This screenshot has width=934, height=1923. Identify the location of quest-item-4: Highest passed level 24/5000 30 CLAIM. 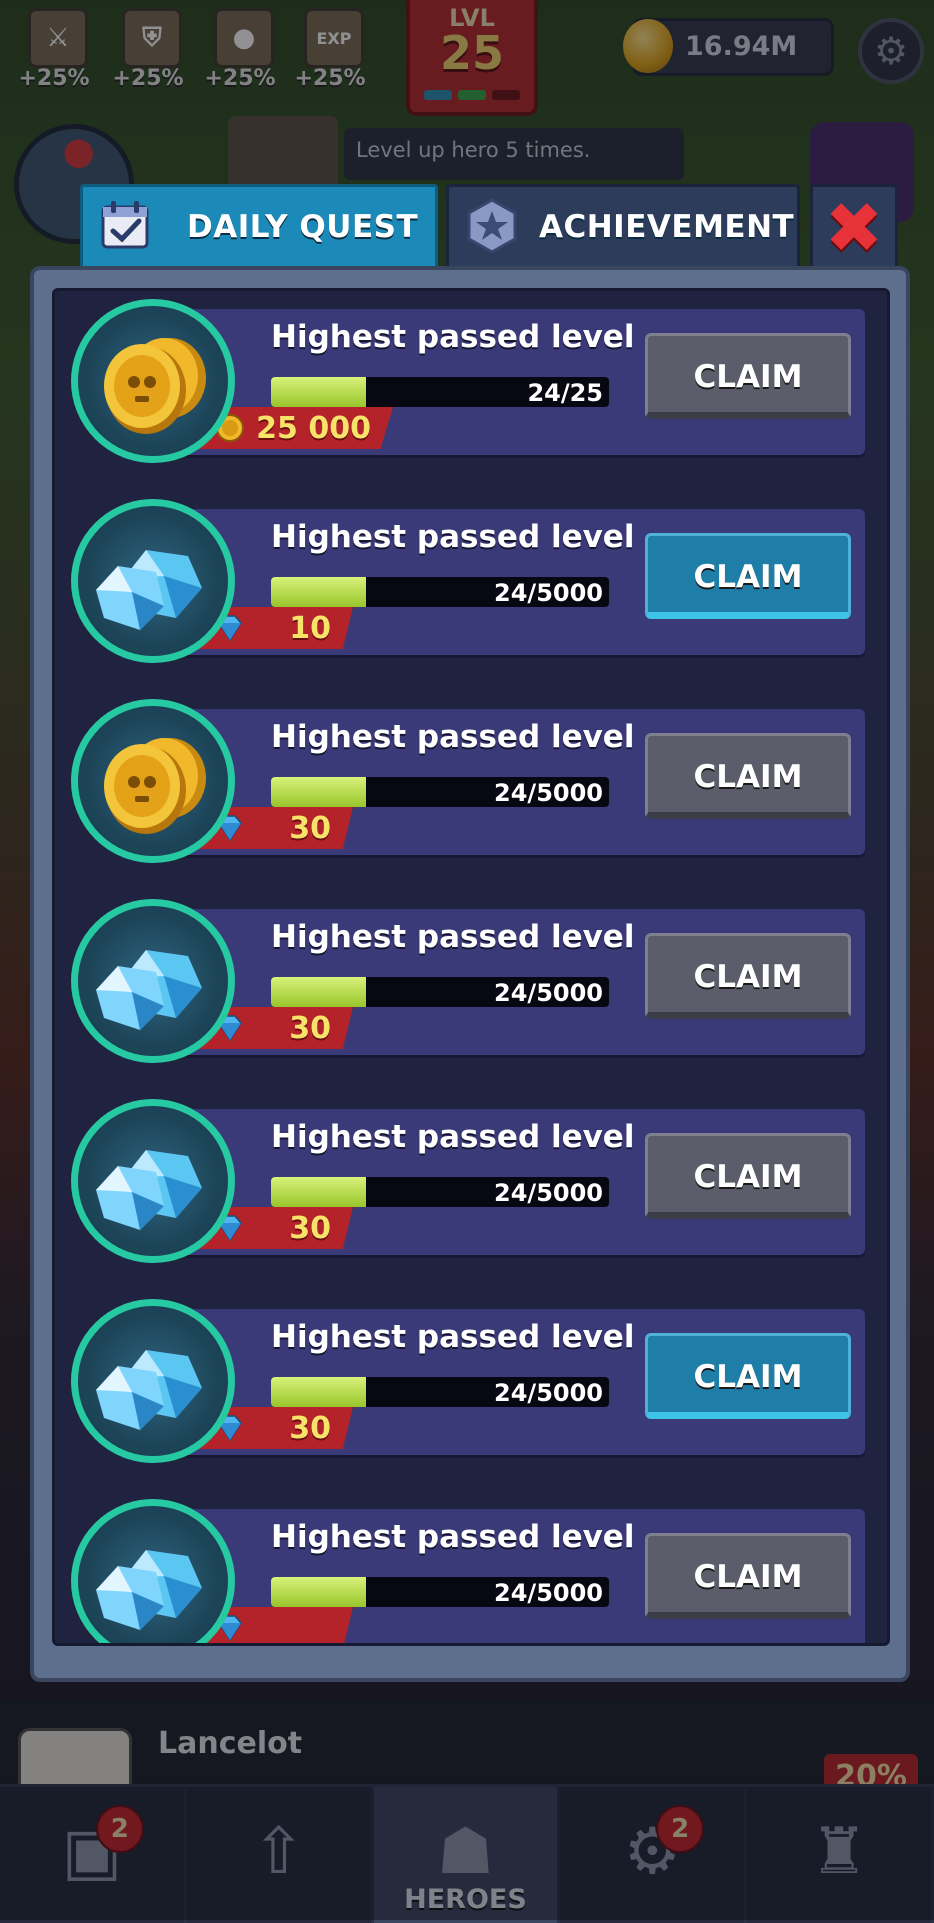
(471, 982).